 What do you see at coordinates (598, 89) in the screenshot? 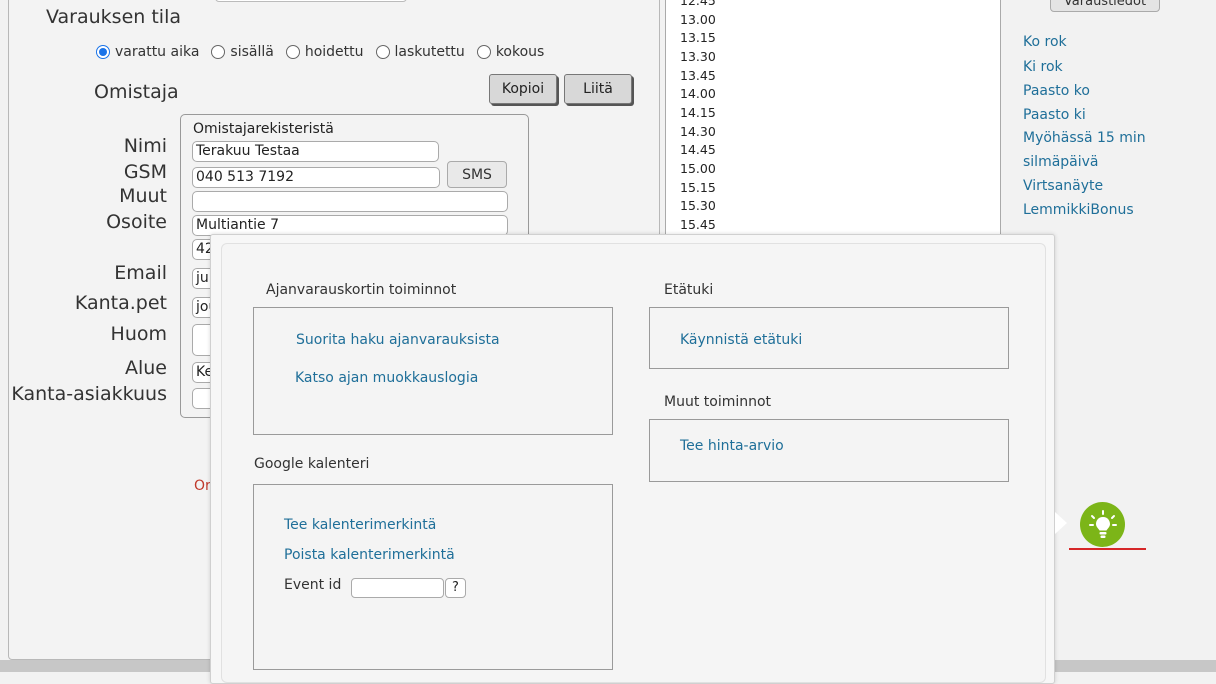
I see `paste-button: Liitä` at bounding box center [598, 89].